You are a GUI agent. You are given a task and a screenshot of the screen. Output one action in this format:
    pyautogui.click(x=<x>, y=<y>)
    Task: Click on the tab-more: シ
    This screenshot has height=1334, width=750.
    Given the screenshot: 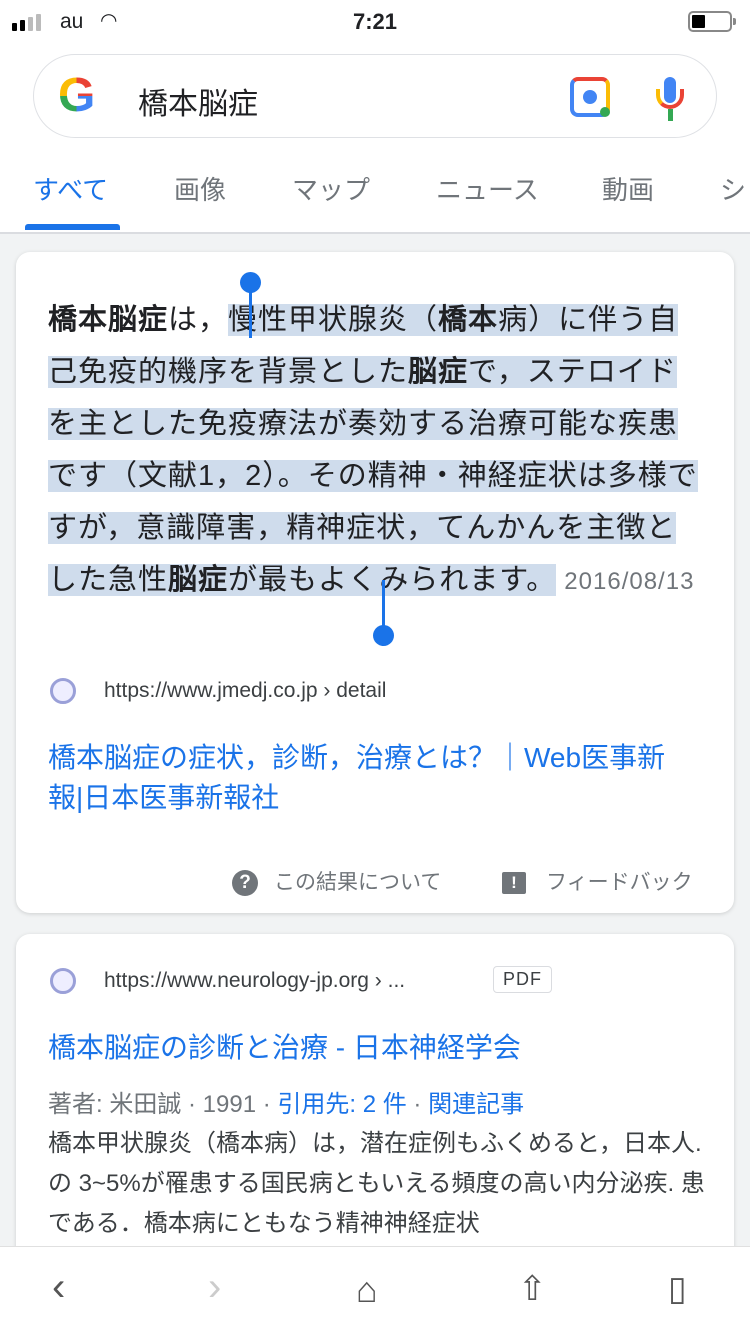 What is the action you would take?
    pyautogui.click(x=733, y=188)
    